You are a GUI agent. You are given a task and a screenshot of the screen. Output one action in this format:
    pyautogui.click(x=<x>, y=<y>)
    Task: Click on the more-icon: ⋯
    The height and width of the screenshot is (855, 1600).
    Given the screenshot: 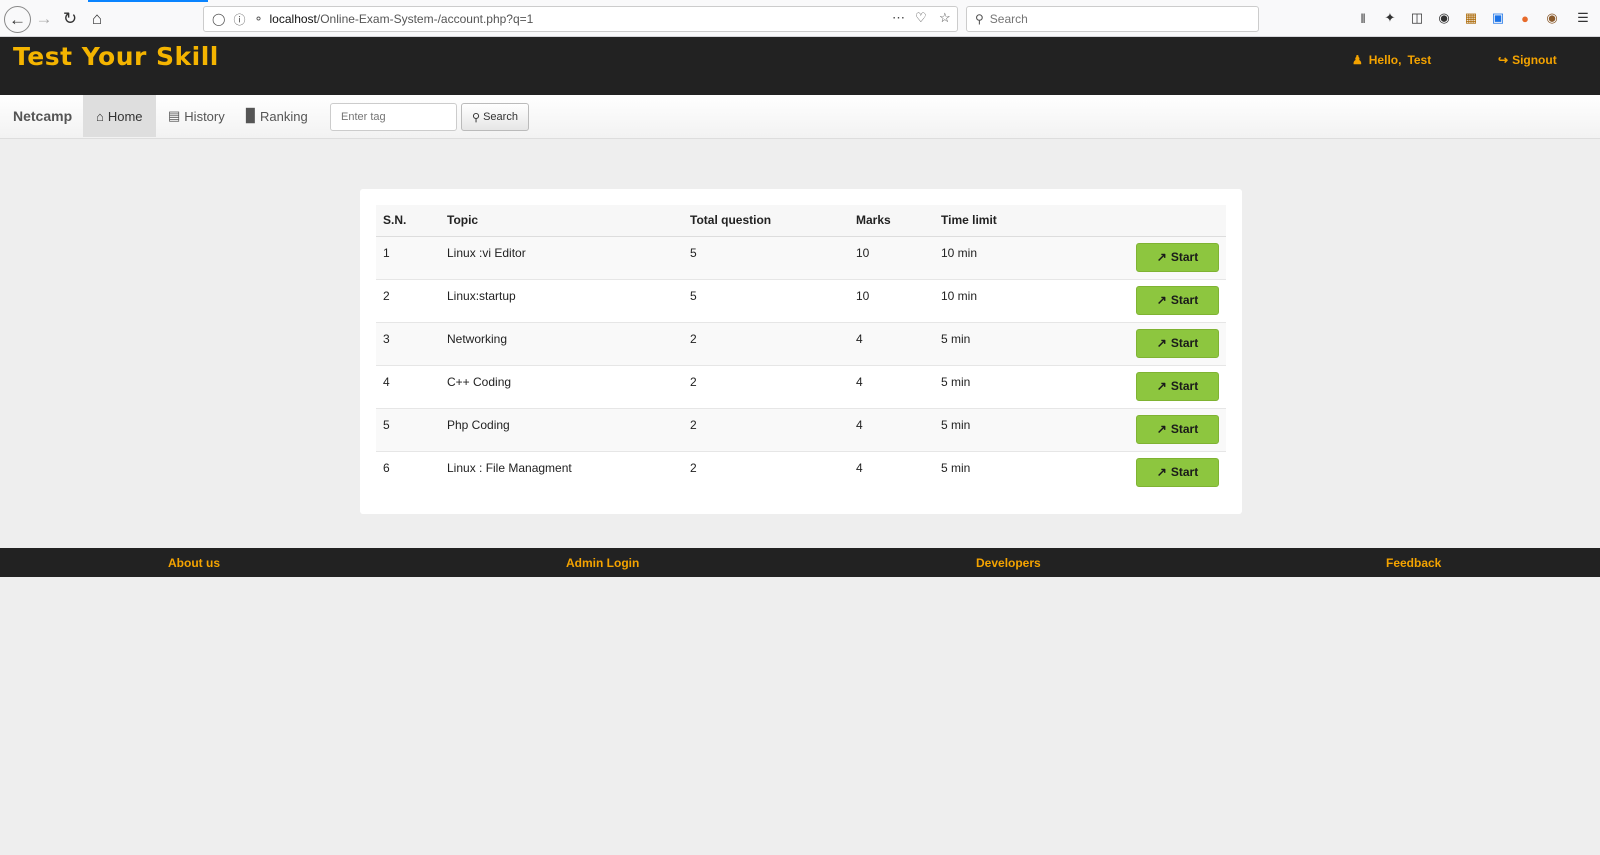 What is the action you would take?
    pyautogui.click(x=898, y=18)
    